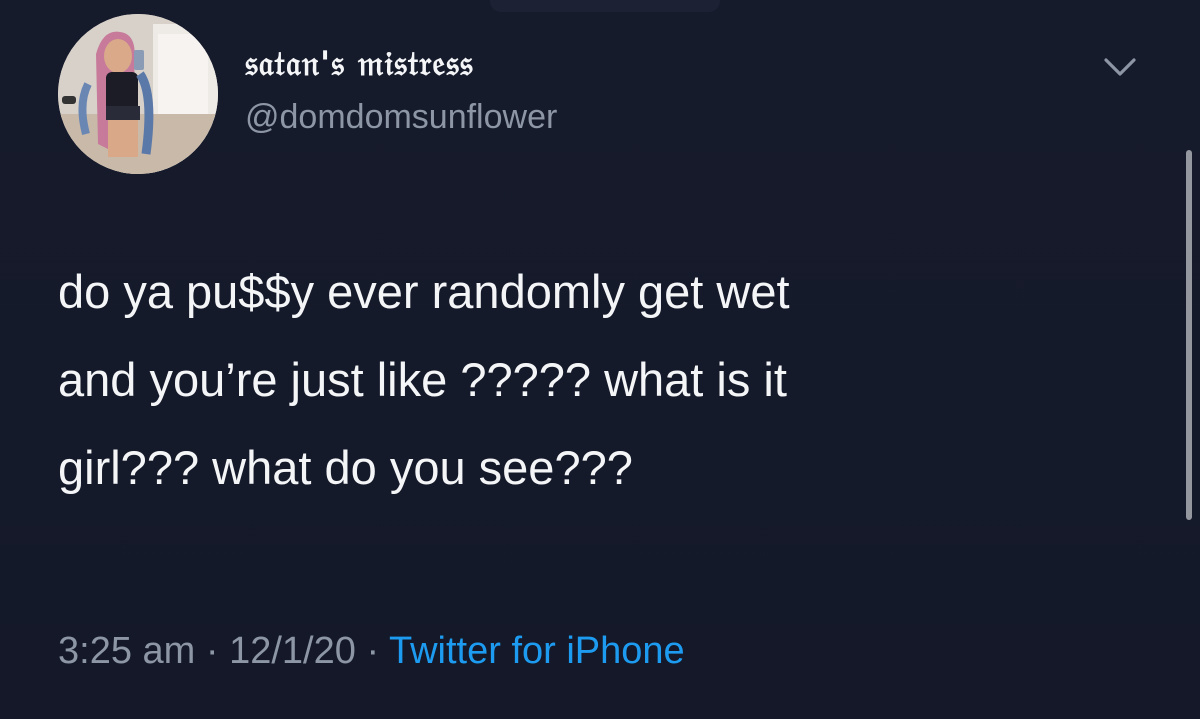 The height and width of the screenshot is (719, 1200). I want to click on tweet-time: 3:25 am, so click(127, 651).